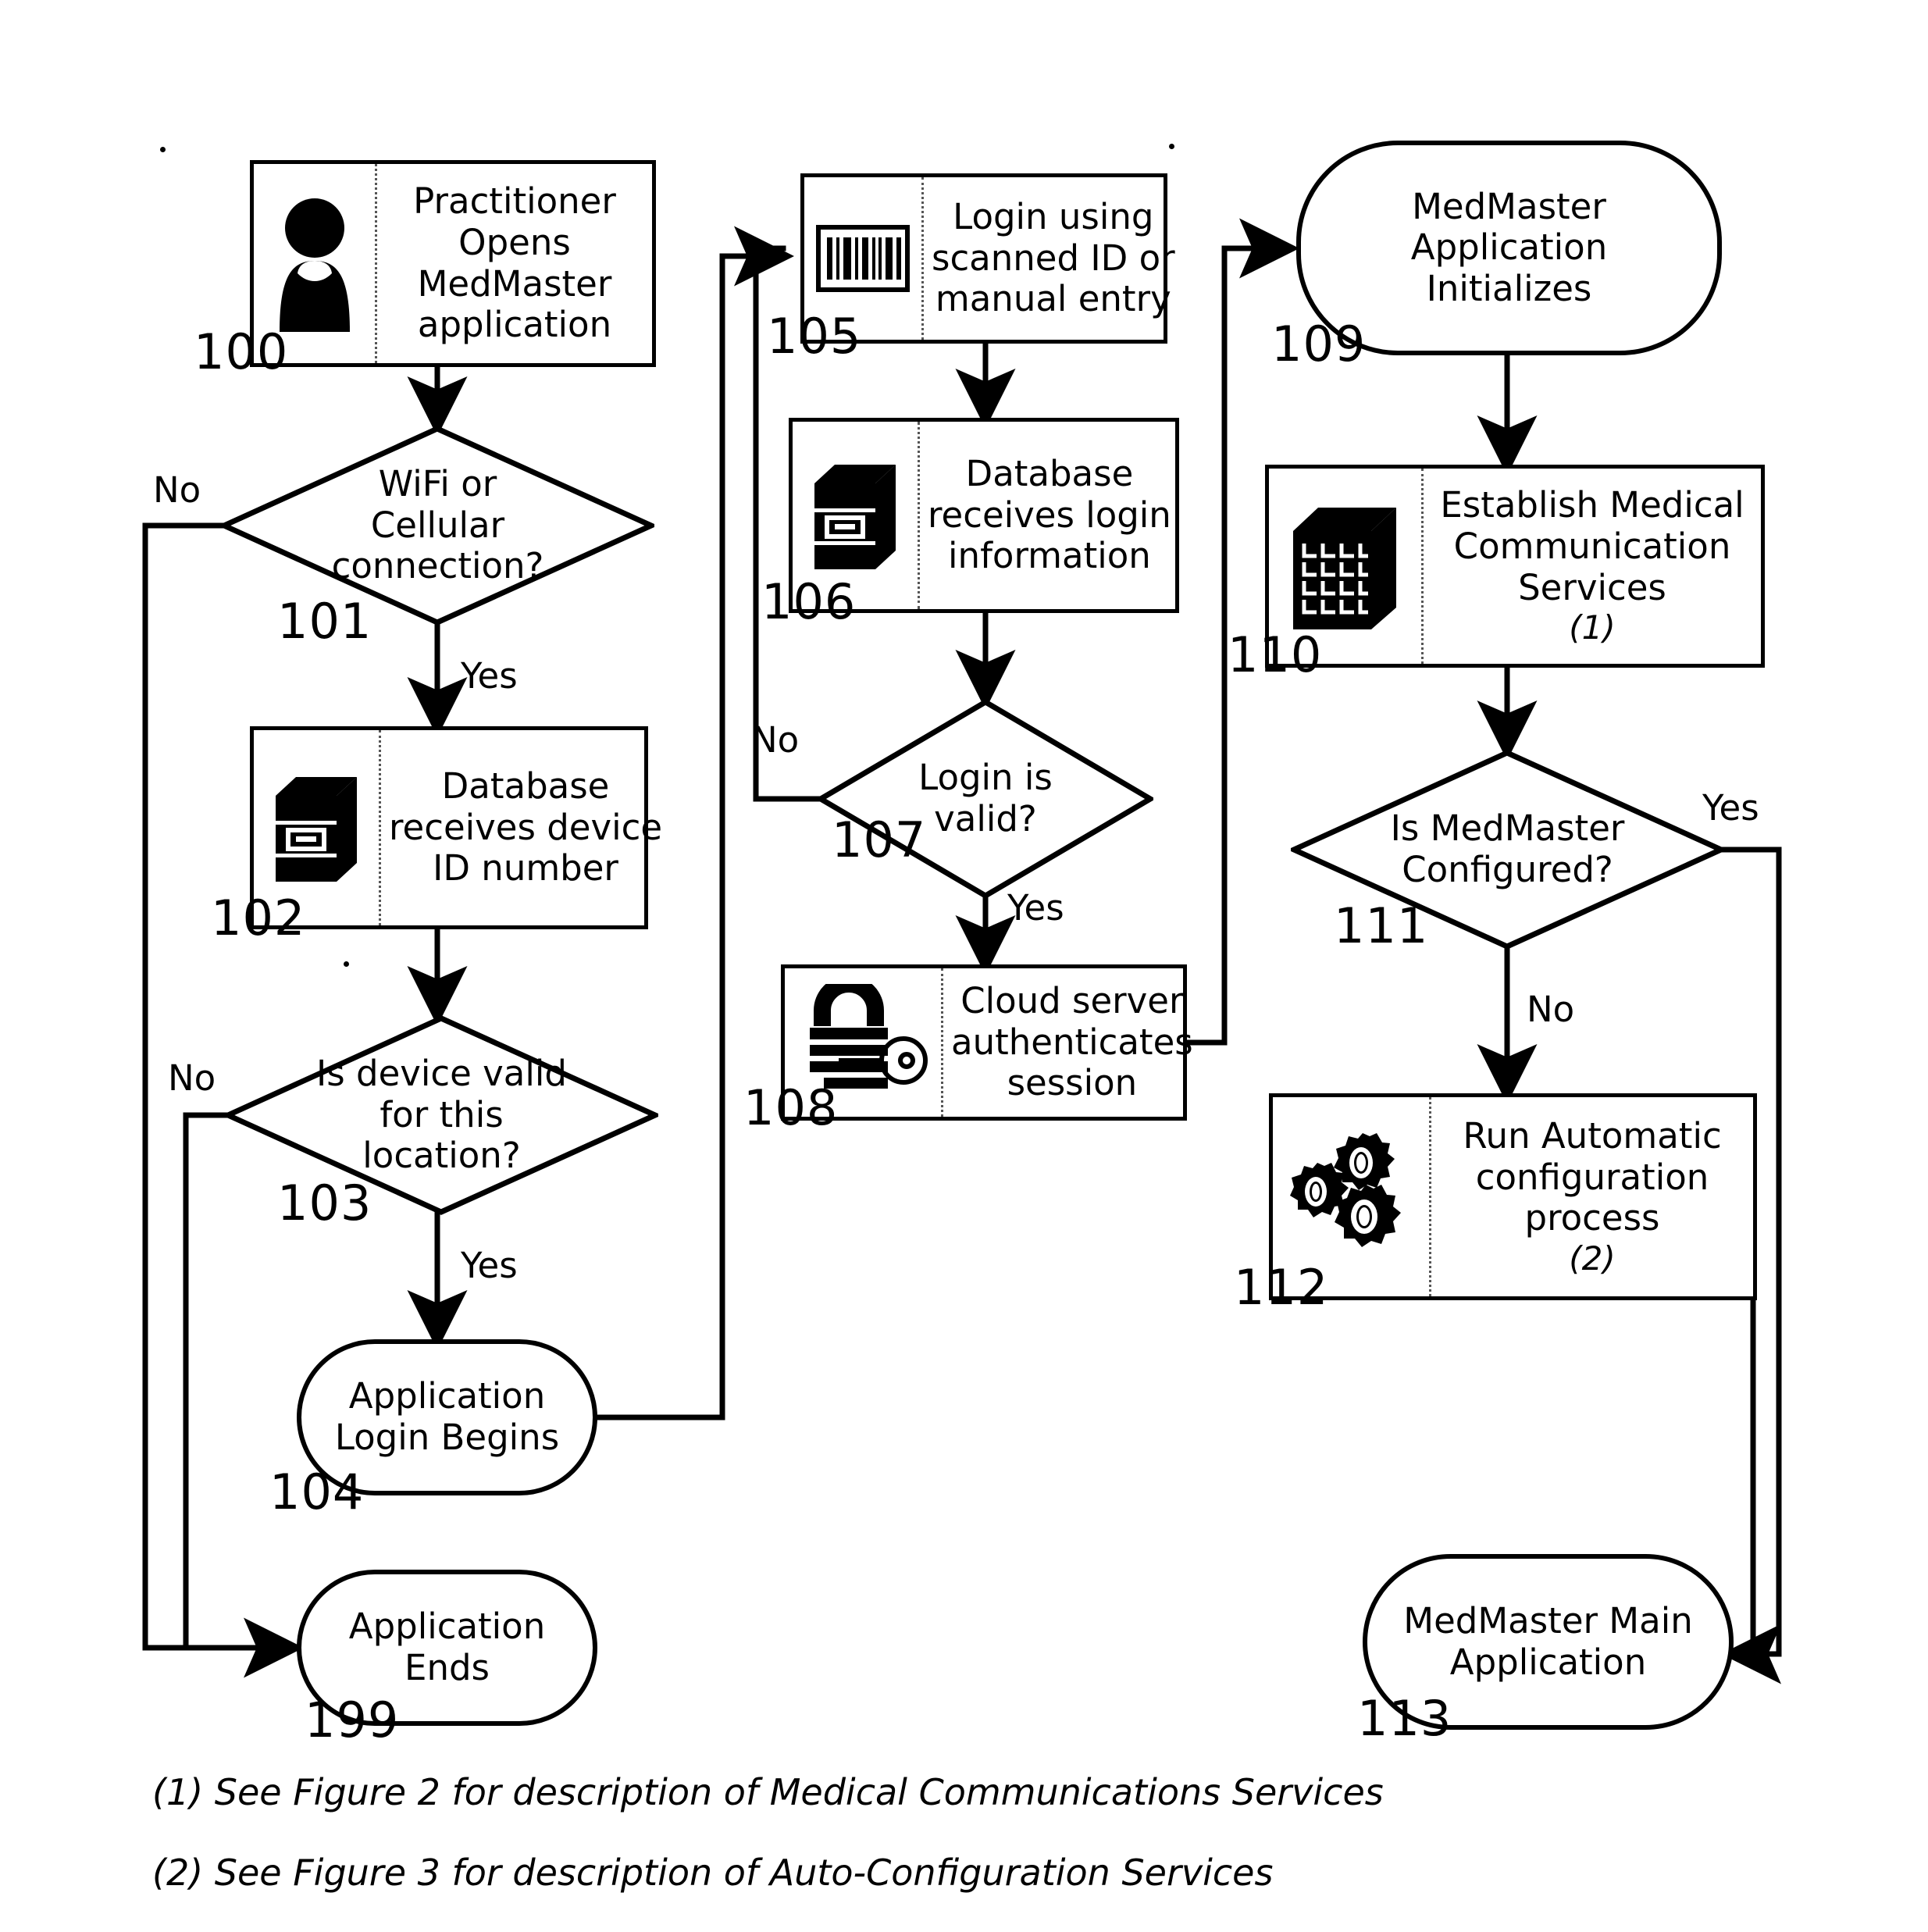 This screenshot has width=1928, height=1932. What do you see at coordinates (514, 242) in the screenshot?
I see `text-line: Opens` at bounding box center [514, 242].